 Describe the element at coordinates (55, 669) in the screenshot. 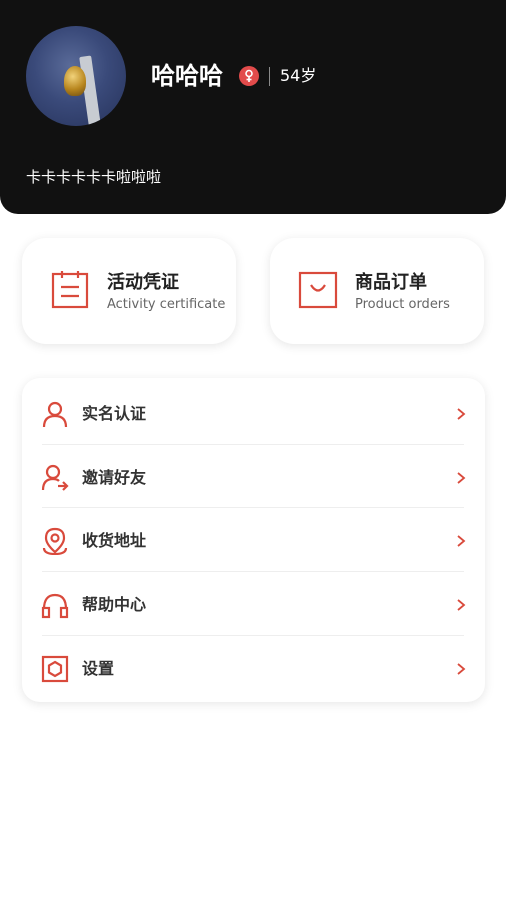

I see `settings-hexagon-icon` at that location.